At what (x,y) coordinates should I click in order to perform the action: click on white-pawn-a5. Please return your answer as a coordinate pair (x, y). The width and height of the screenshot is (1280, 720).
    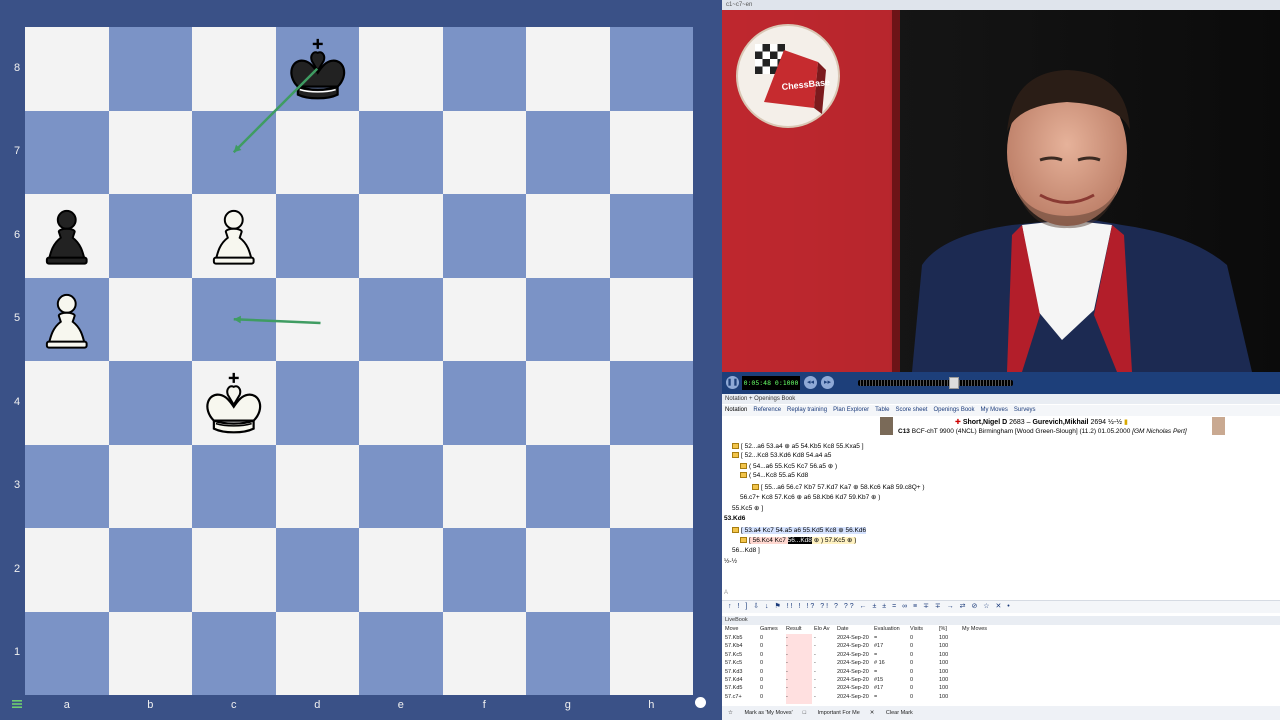
    Looking at the image, I should click on (67, 320).